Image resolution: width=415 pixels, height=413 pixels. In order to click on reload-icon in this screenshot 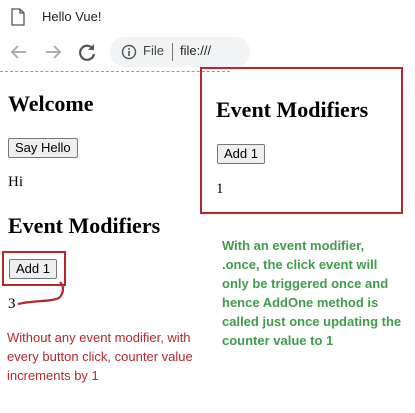, I will do `click(87, 52)`.